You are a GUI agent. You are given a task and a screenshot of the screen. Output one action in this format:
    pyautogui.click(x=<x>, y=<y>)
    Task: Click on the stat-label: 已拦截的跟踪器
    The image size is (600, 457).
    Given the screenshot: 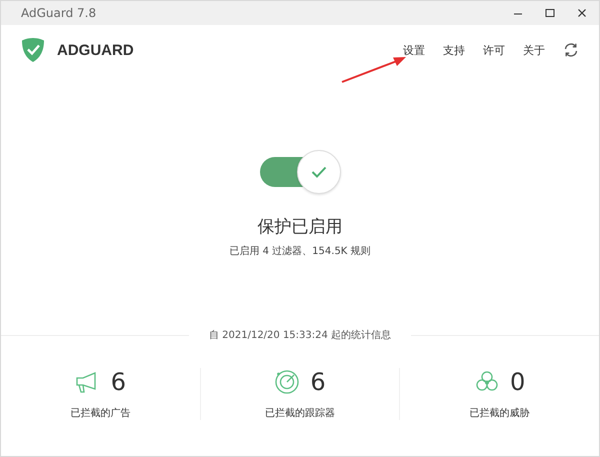 What is the action you would take?
    pyautogui.click(x=300, y=413)
    